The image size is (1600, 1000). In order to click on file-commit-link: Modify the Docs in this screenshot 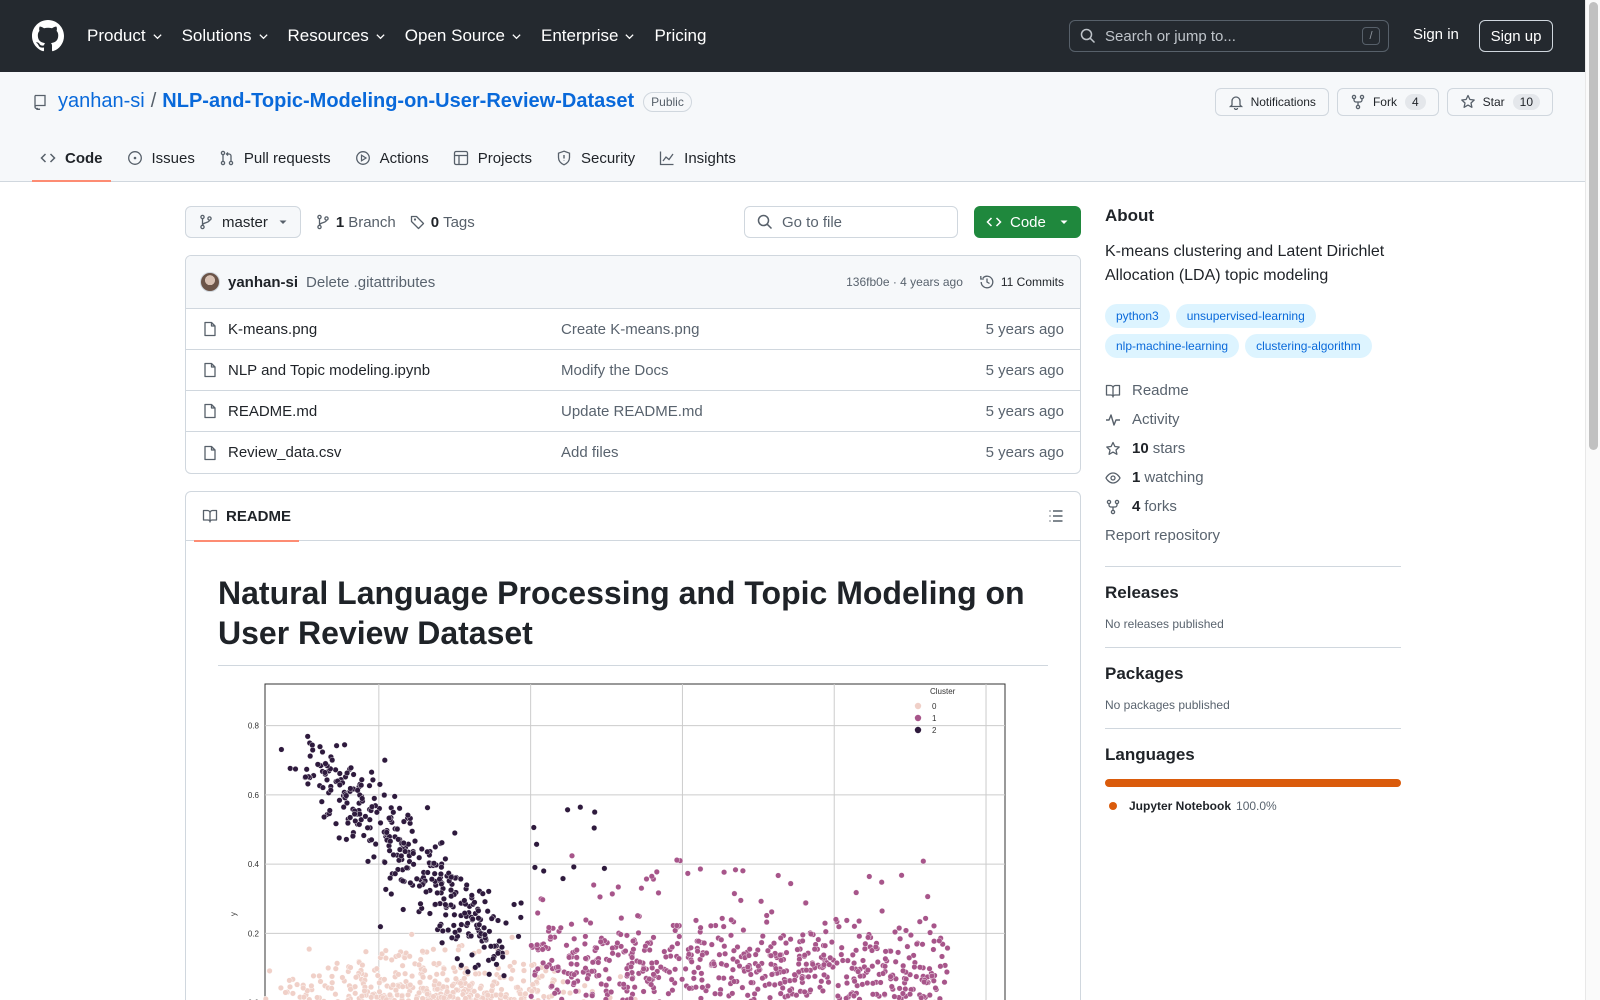, I will do `click(615, 370)`.